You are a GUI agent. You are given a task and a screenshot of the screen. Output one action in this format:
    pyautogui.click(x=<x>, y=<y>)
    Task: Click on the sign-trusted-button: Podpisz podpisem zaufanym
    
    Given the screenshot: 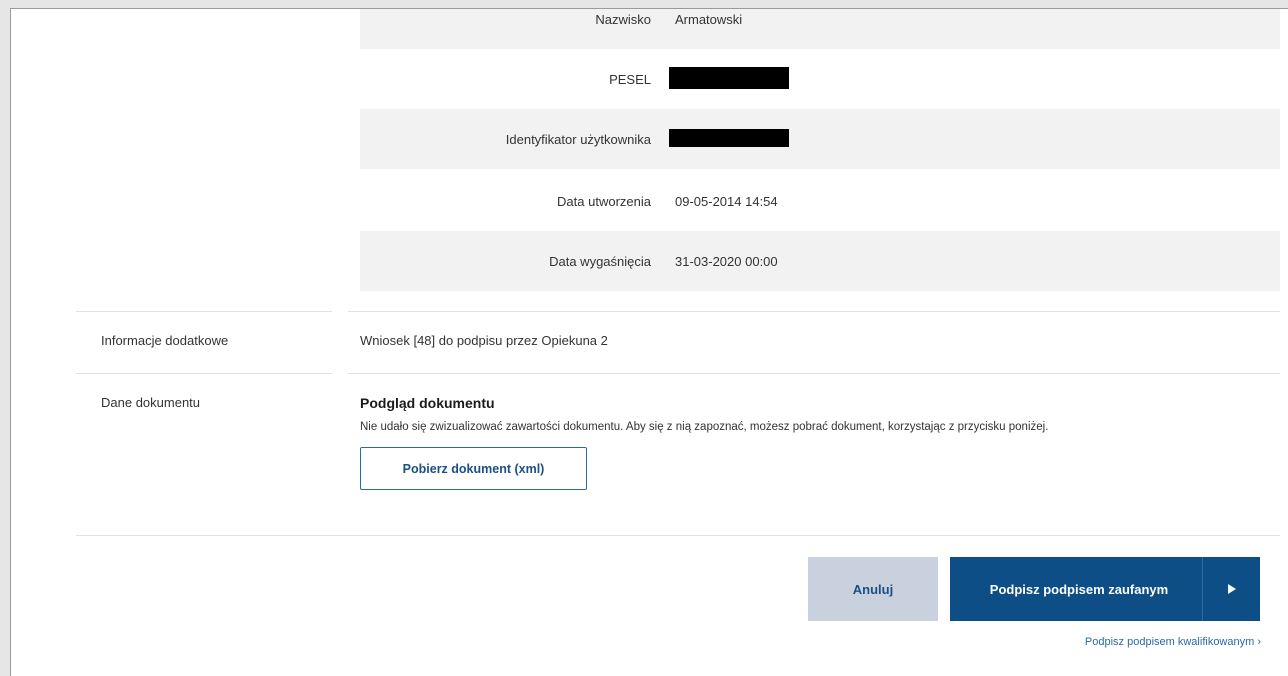 What is the action you would take?
    pyautogui.click(x=1105, y=589)
    